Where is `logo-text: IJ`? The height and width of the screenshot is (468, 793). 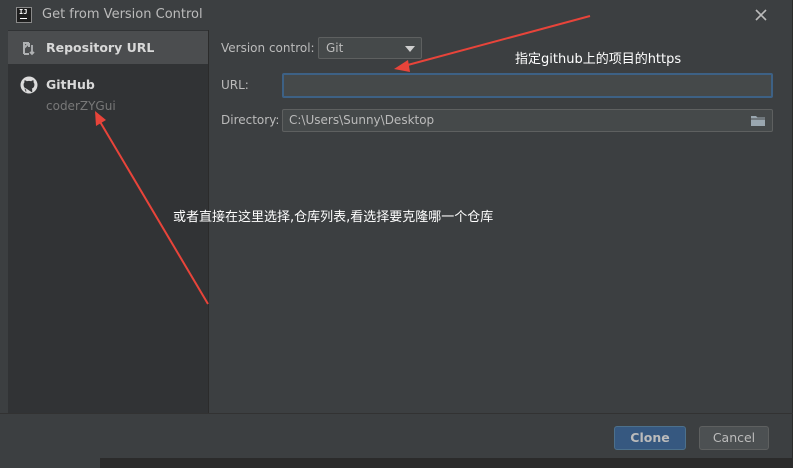
logo-text: IJ is located at coordinates (23, 12).